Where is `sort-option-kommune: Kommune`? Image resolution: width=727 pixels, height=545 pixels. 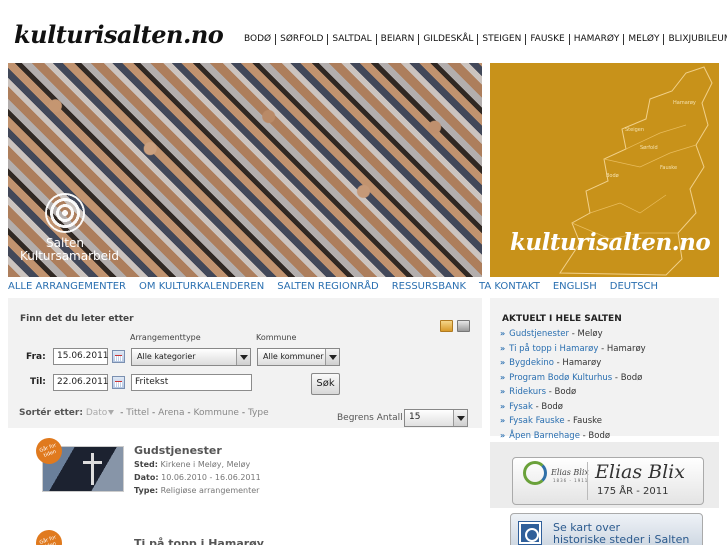 sort-option-kommune: Kommune is located at coordinates (216, 413).